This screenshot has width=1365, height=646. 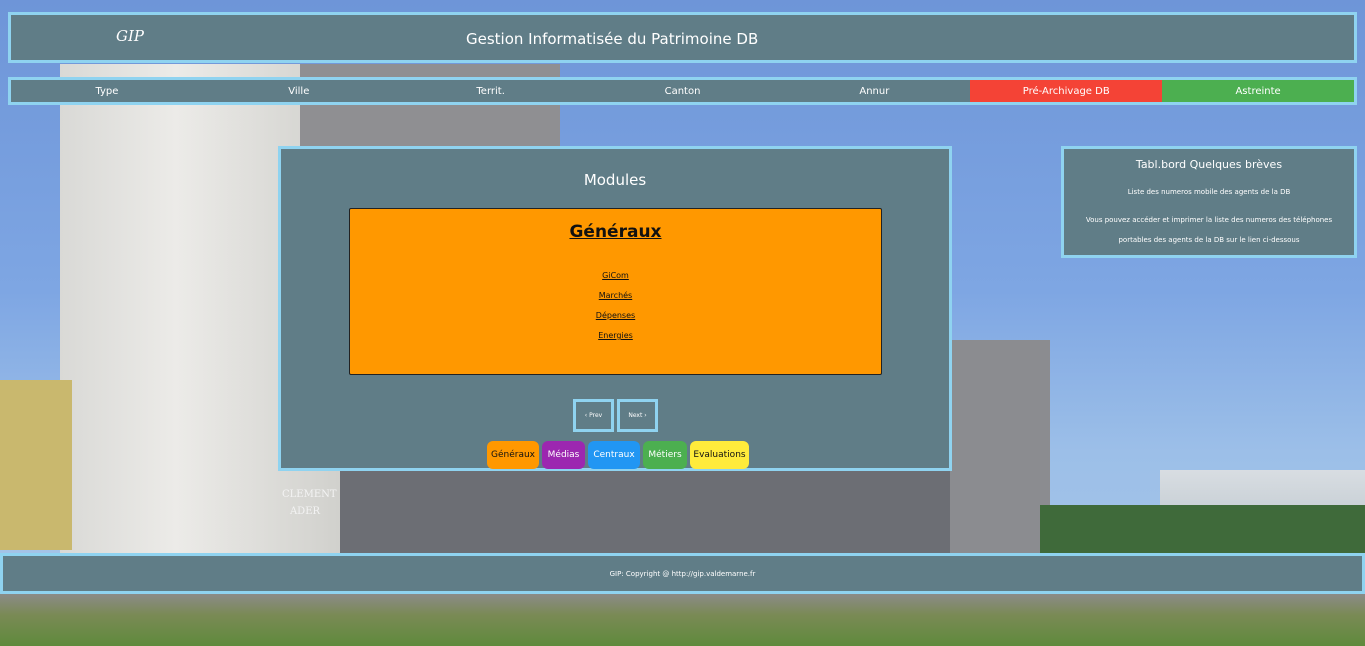 What do you see at coordinates (645, 512) in the screenshot?
I see `background-lower-building` at bounding box center [645, 512].